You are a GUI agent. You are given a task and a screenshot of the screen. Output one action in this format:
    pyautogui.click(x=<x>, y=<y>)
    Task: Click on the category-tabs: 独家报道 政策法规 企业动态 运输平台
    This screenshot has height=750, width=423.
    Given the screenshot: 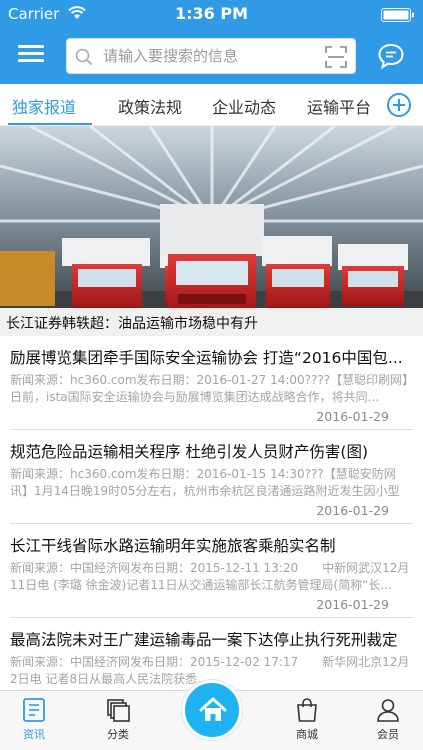 What is the action you would take?
    pyautogui.click(x=211, y=105)
    